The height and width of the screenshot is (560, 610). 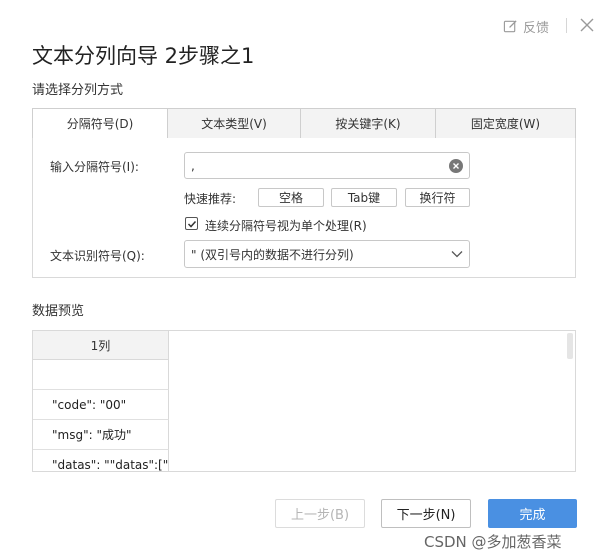 What do you see at coordinates (566, 25) in the screenshot?
I see `header-divider` at bounding box center [566, 25].